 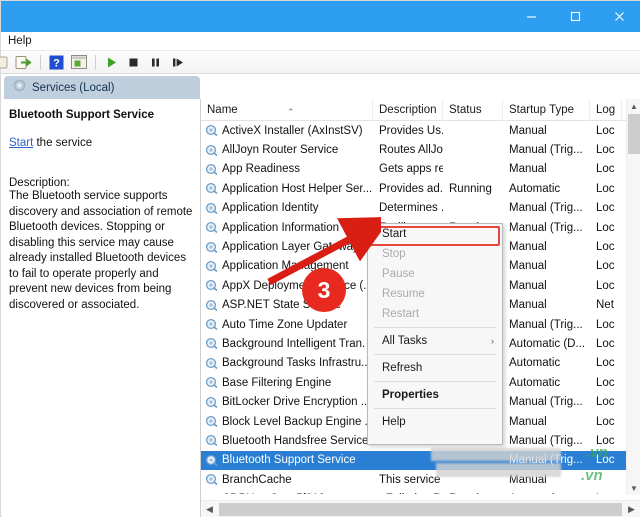 What do you see at coordinates (133, 62) in the screenshot?
I see `stop-service-icon` at bounding box center [133, 62].